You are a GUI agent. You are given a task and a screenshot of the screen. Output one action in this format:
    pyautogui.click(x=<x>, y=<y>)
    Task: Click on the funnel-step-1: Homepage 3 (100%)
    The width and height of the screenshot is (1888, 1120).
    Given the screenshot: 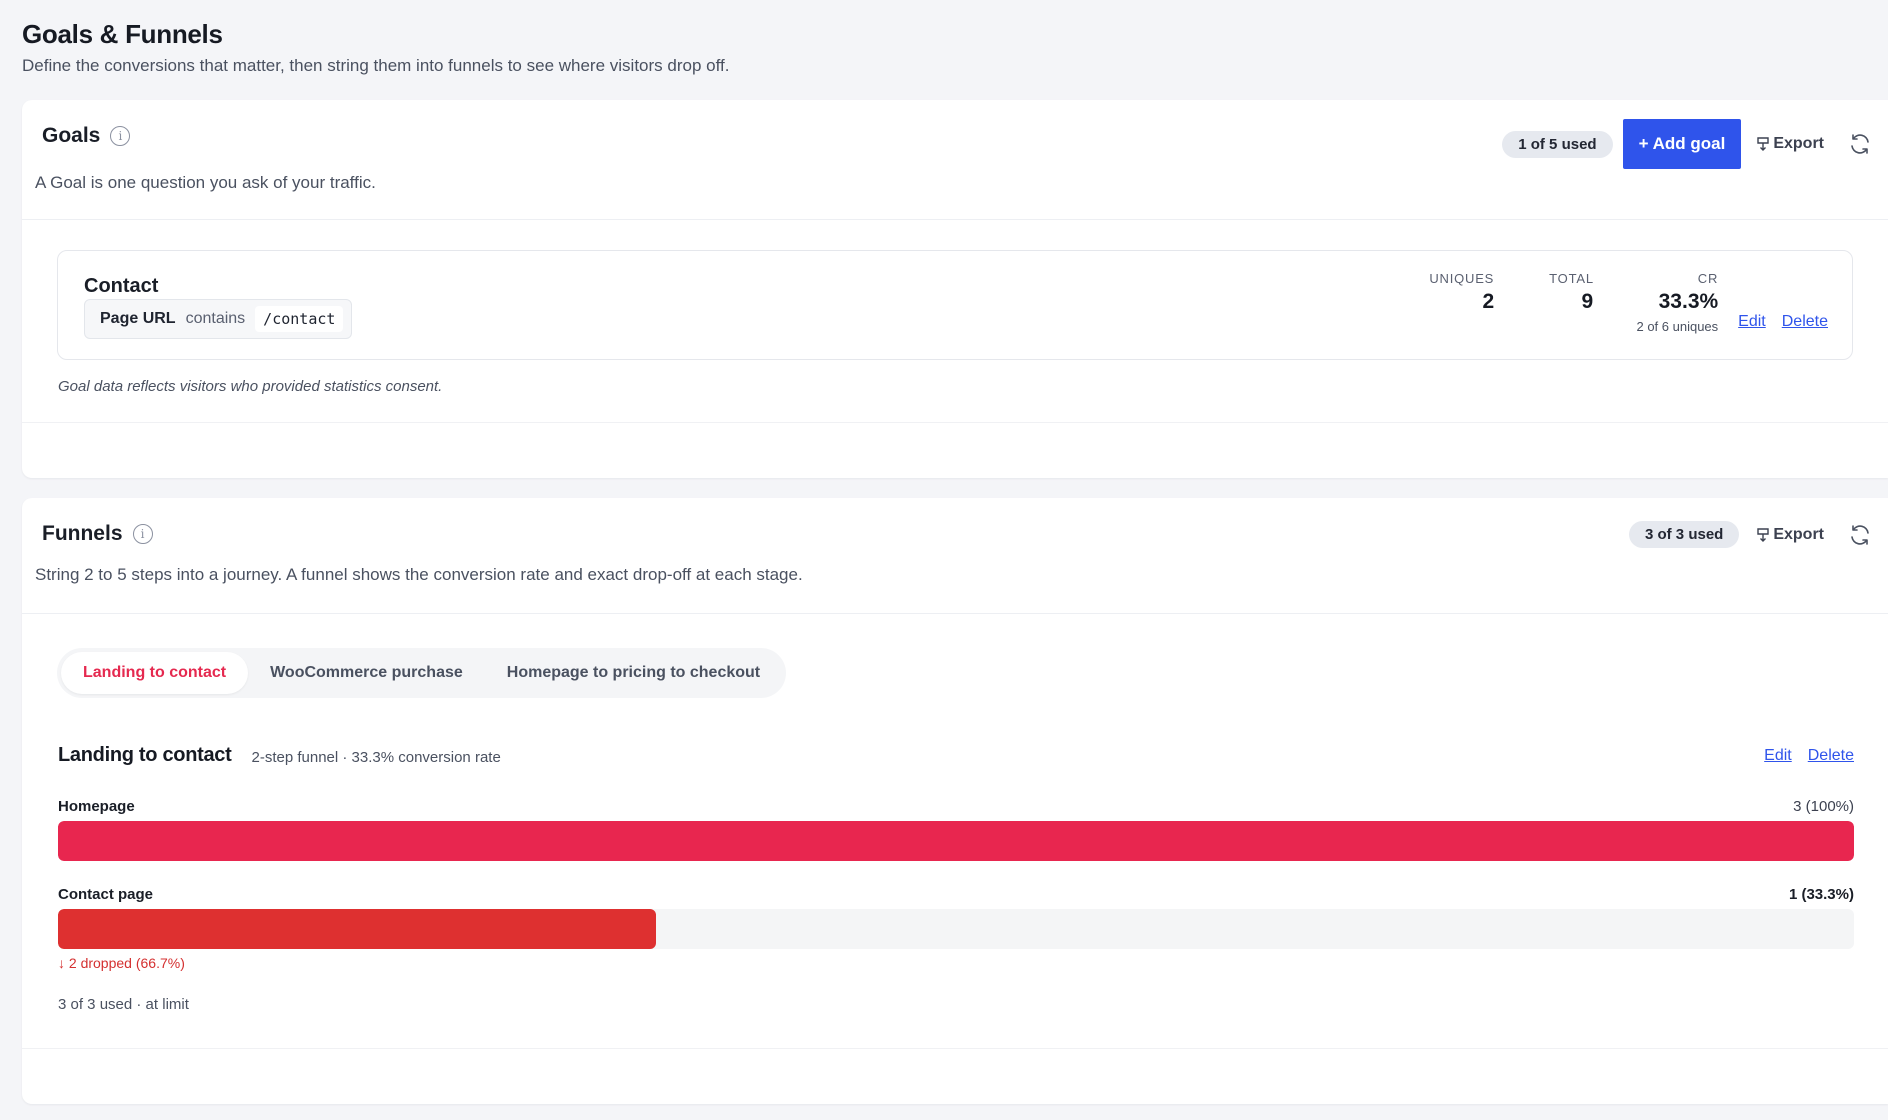 What is the action you would take?
    pyautogui.click(x=956, y=829)
    